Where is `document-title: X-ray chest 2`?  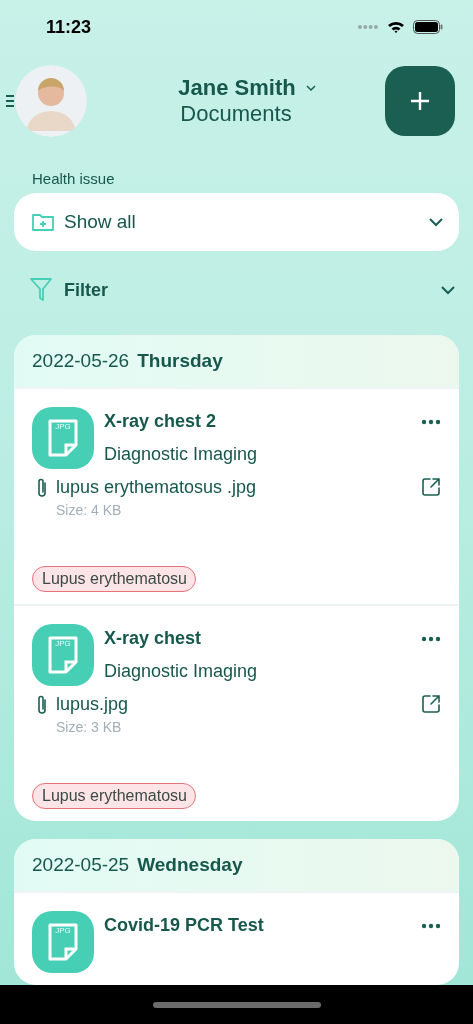 document-title: X-ray chest 2 is located at coordinates (161, 421).